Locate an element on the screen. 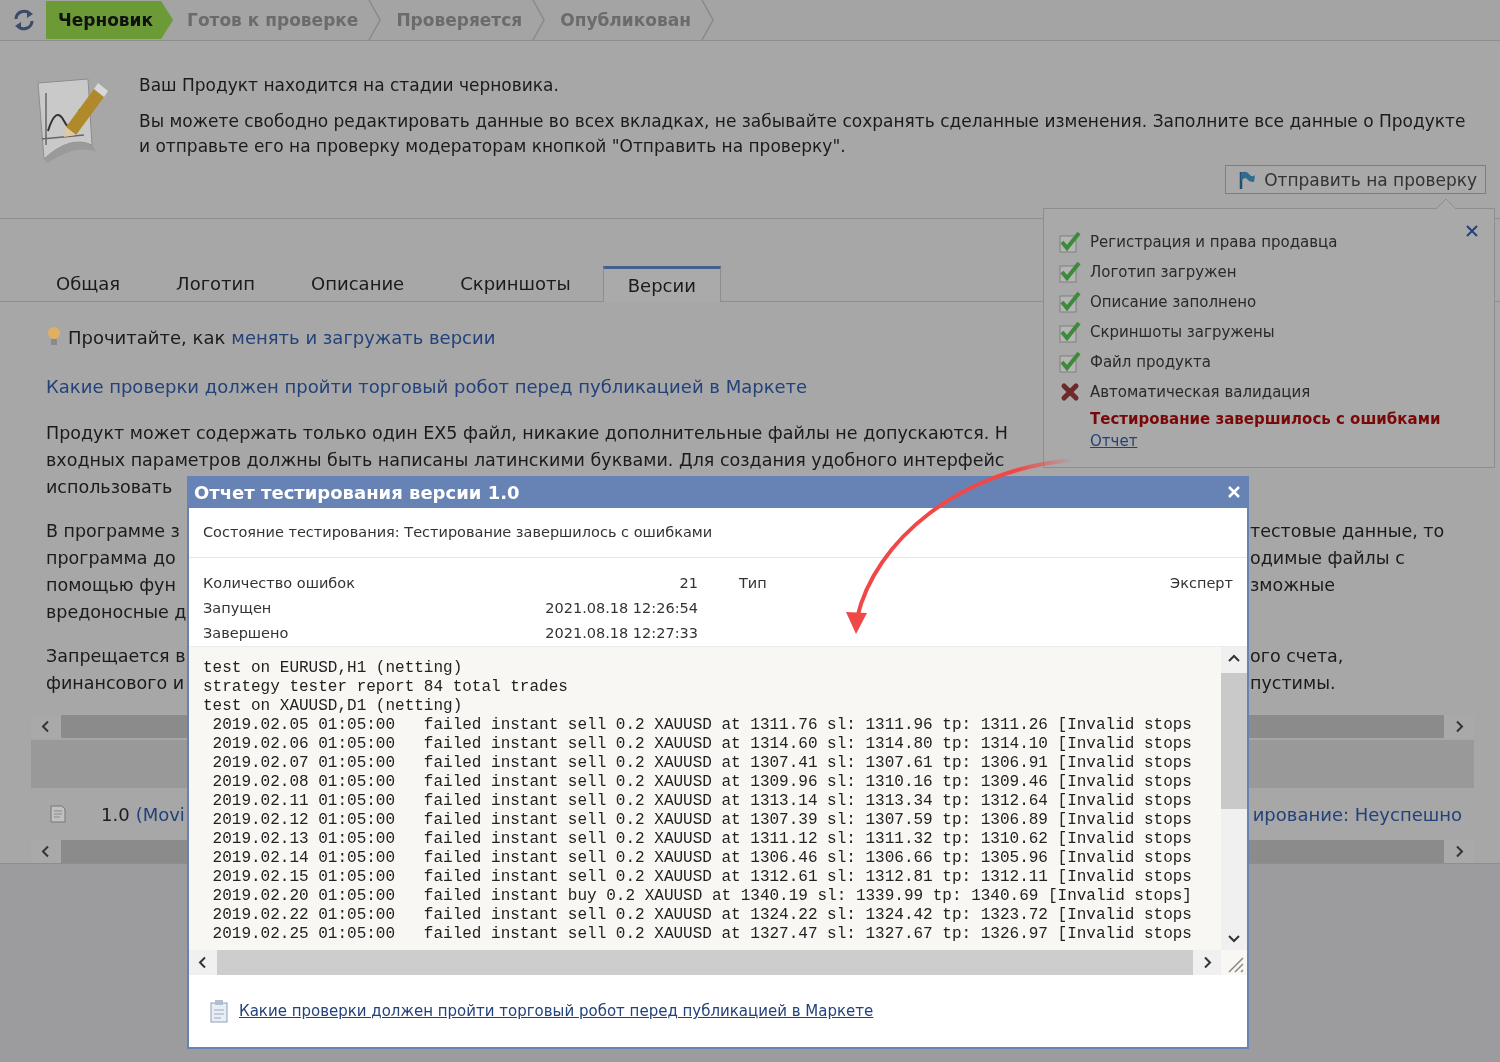 This screenshot has width=1500, height=1062. document-icon is located at coordinates (58, 814).